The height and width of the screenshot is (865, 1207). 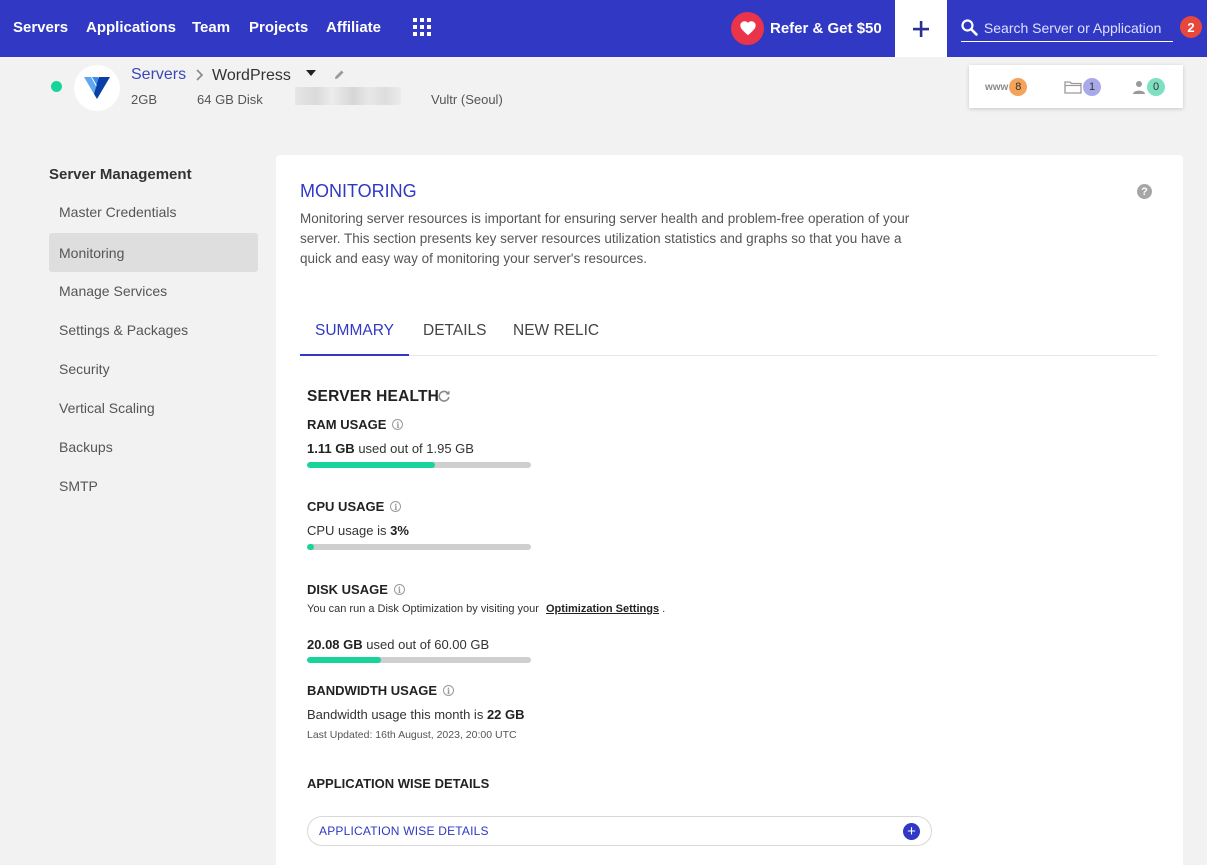 What do you see at coordinates (56, 86) in the screenshot?
I see `server-status-indicator` at bounding box center [56, 86].